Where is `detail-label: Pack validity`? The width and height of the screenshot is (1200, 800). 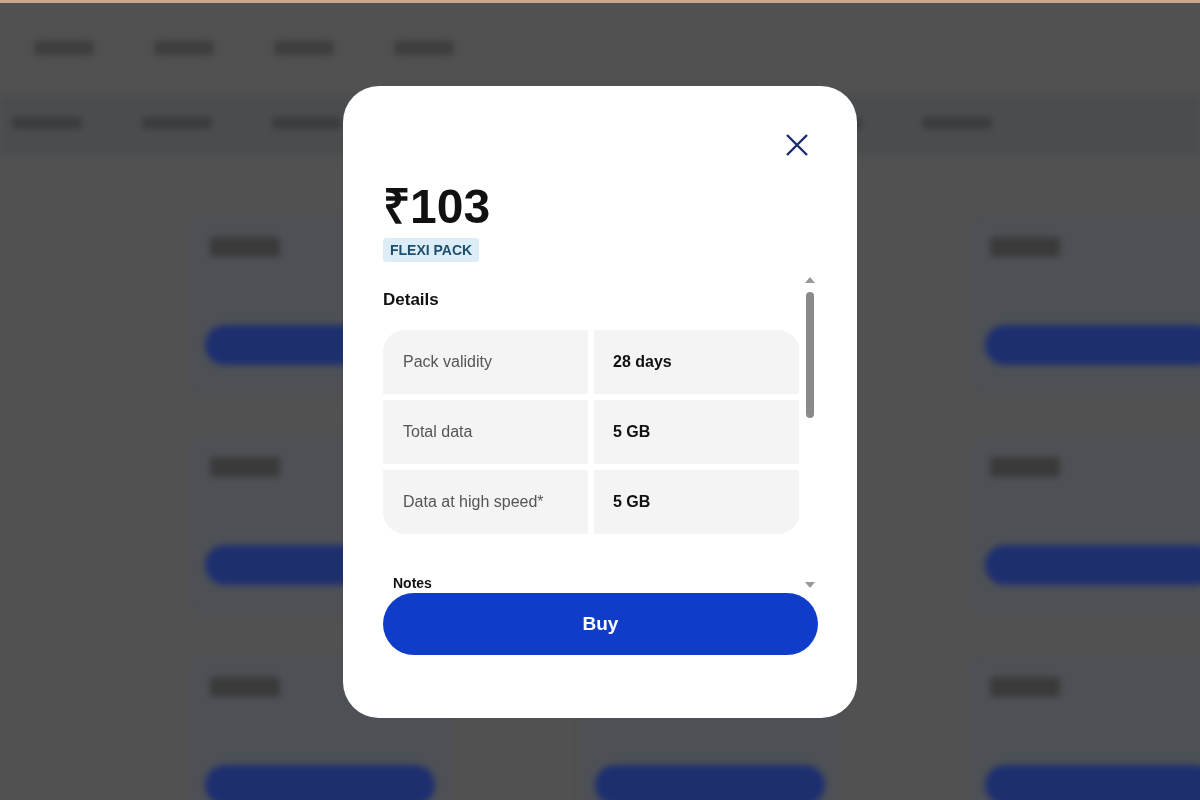 detail-label: Pack validity is located at coordinates (447, 362).